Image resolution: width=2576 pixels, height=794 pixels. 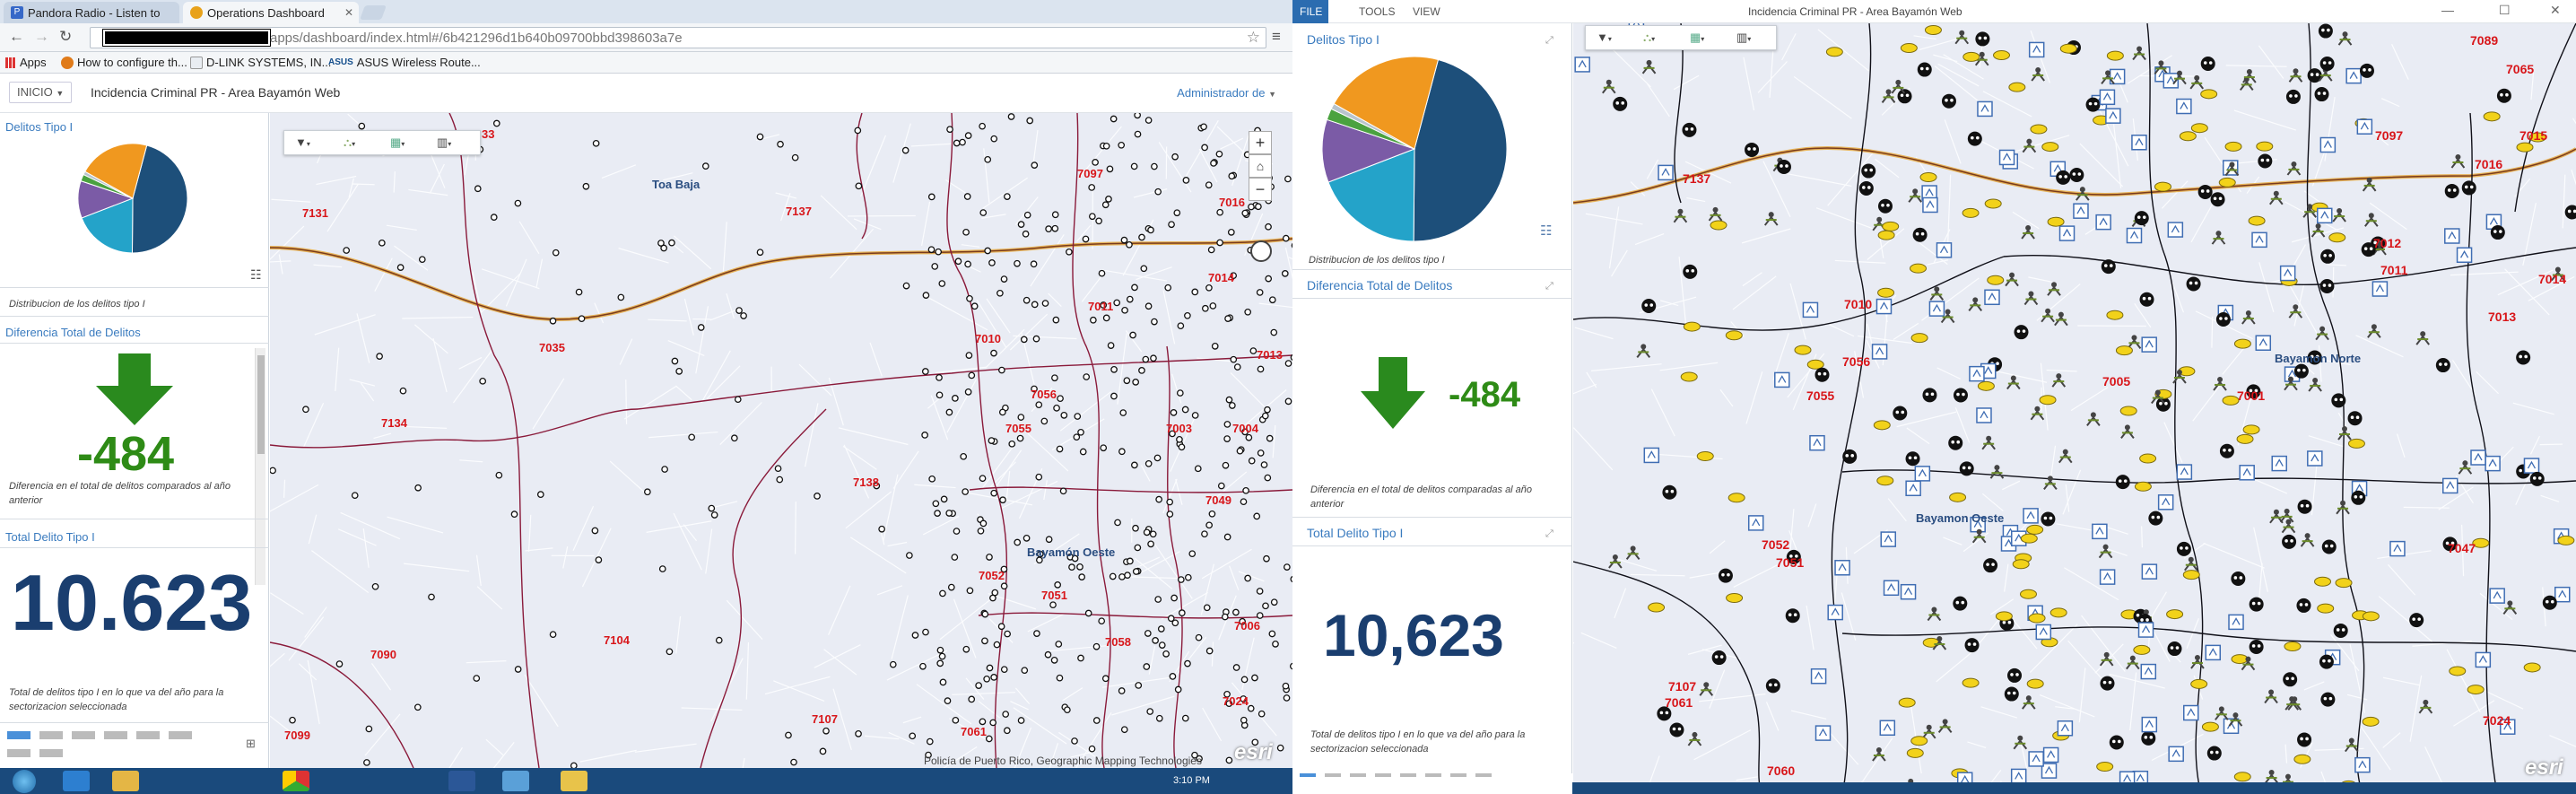 What do you see at coordinates (1191, 780) in the screenshot?
I see `taskbar-clock: 3:10 PM` at bounding box center [1191, 780].